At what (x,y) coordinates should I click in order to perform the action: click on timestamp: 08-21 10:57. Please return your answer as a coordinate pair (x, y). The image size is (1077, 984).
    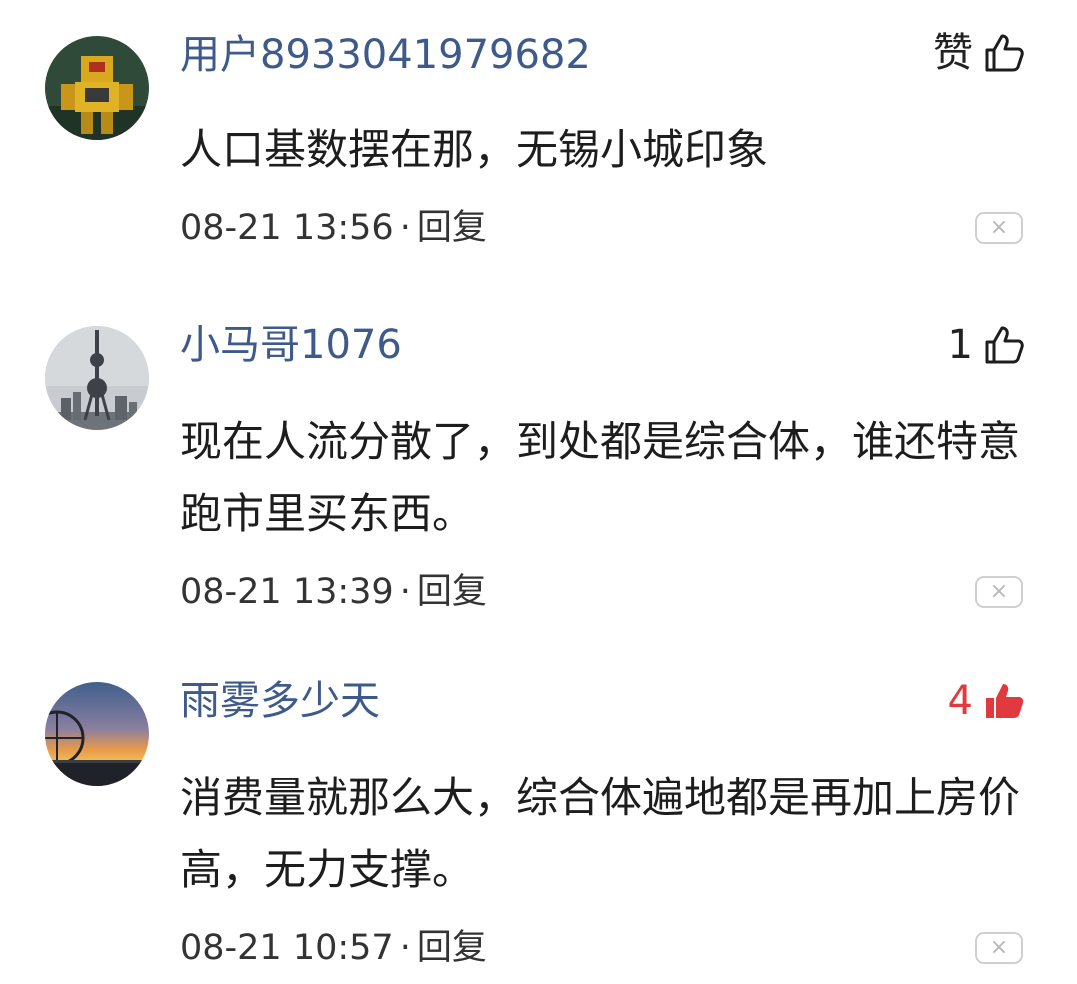
    Looking at the image, I should click on (287, 948).